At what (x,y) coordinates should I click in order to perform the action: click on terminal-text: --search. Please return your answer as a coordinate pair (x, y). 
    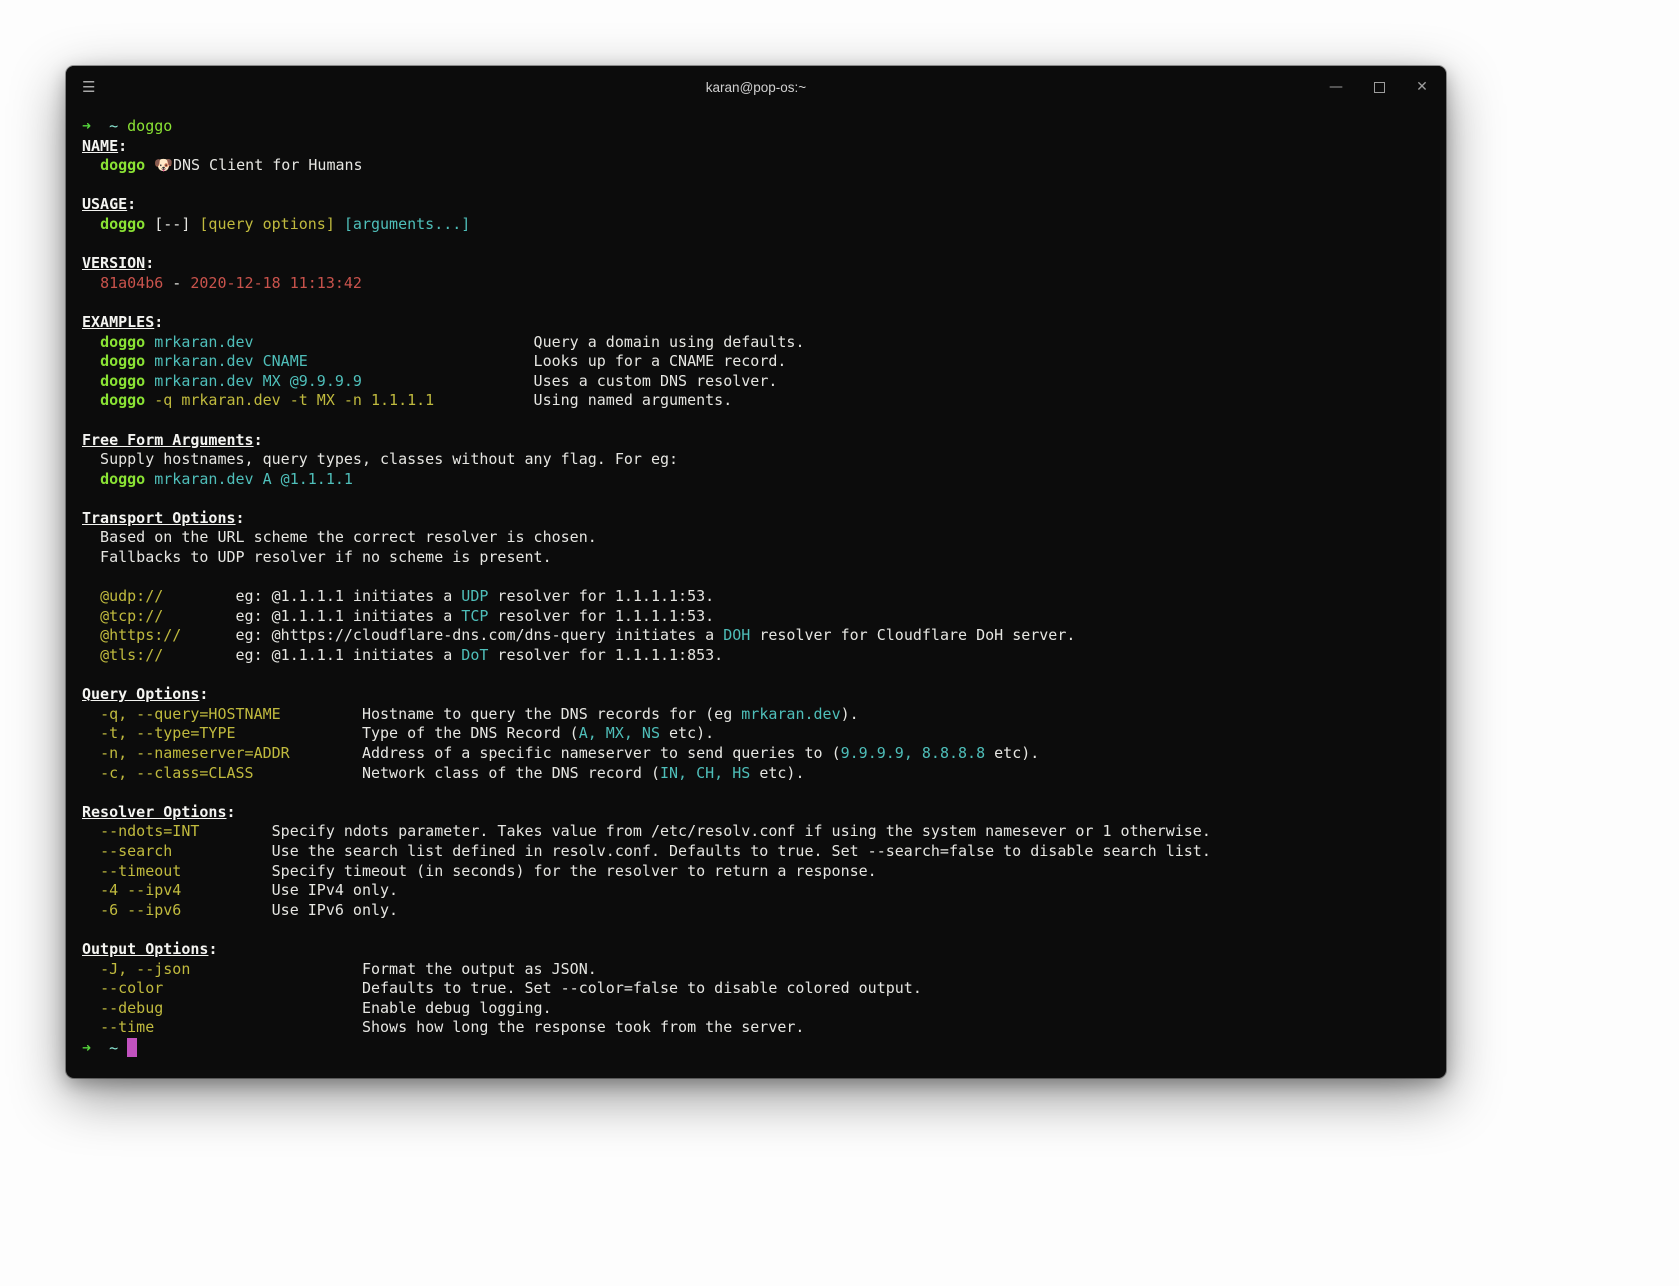
    Looking at the image, I should click on (136, 850).